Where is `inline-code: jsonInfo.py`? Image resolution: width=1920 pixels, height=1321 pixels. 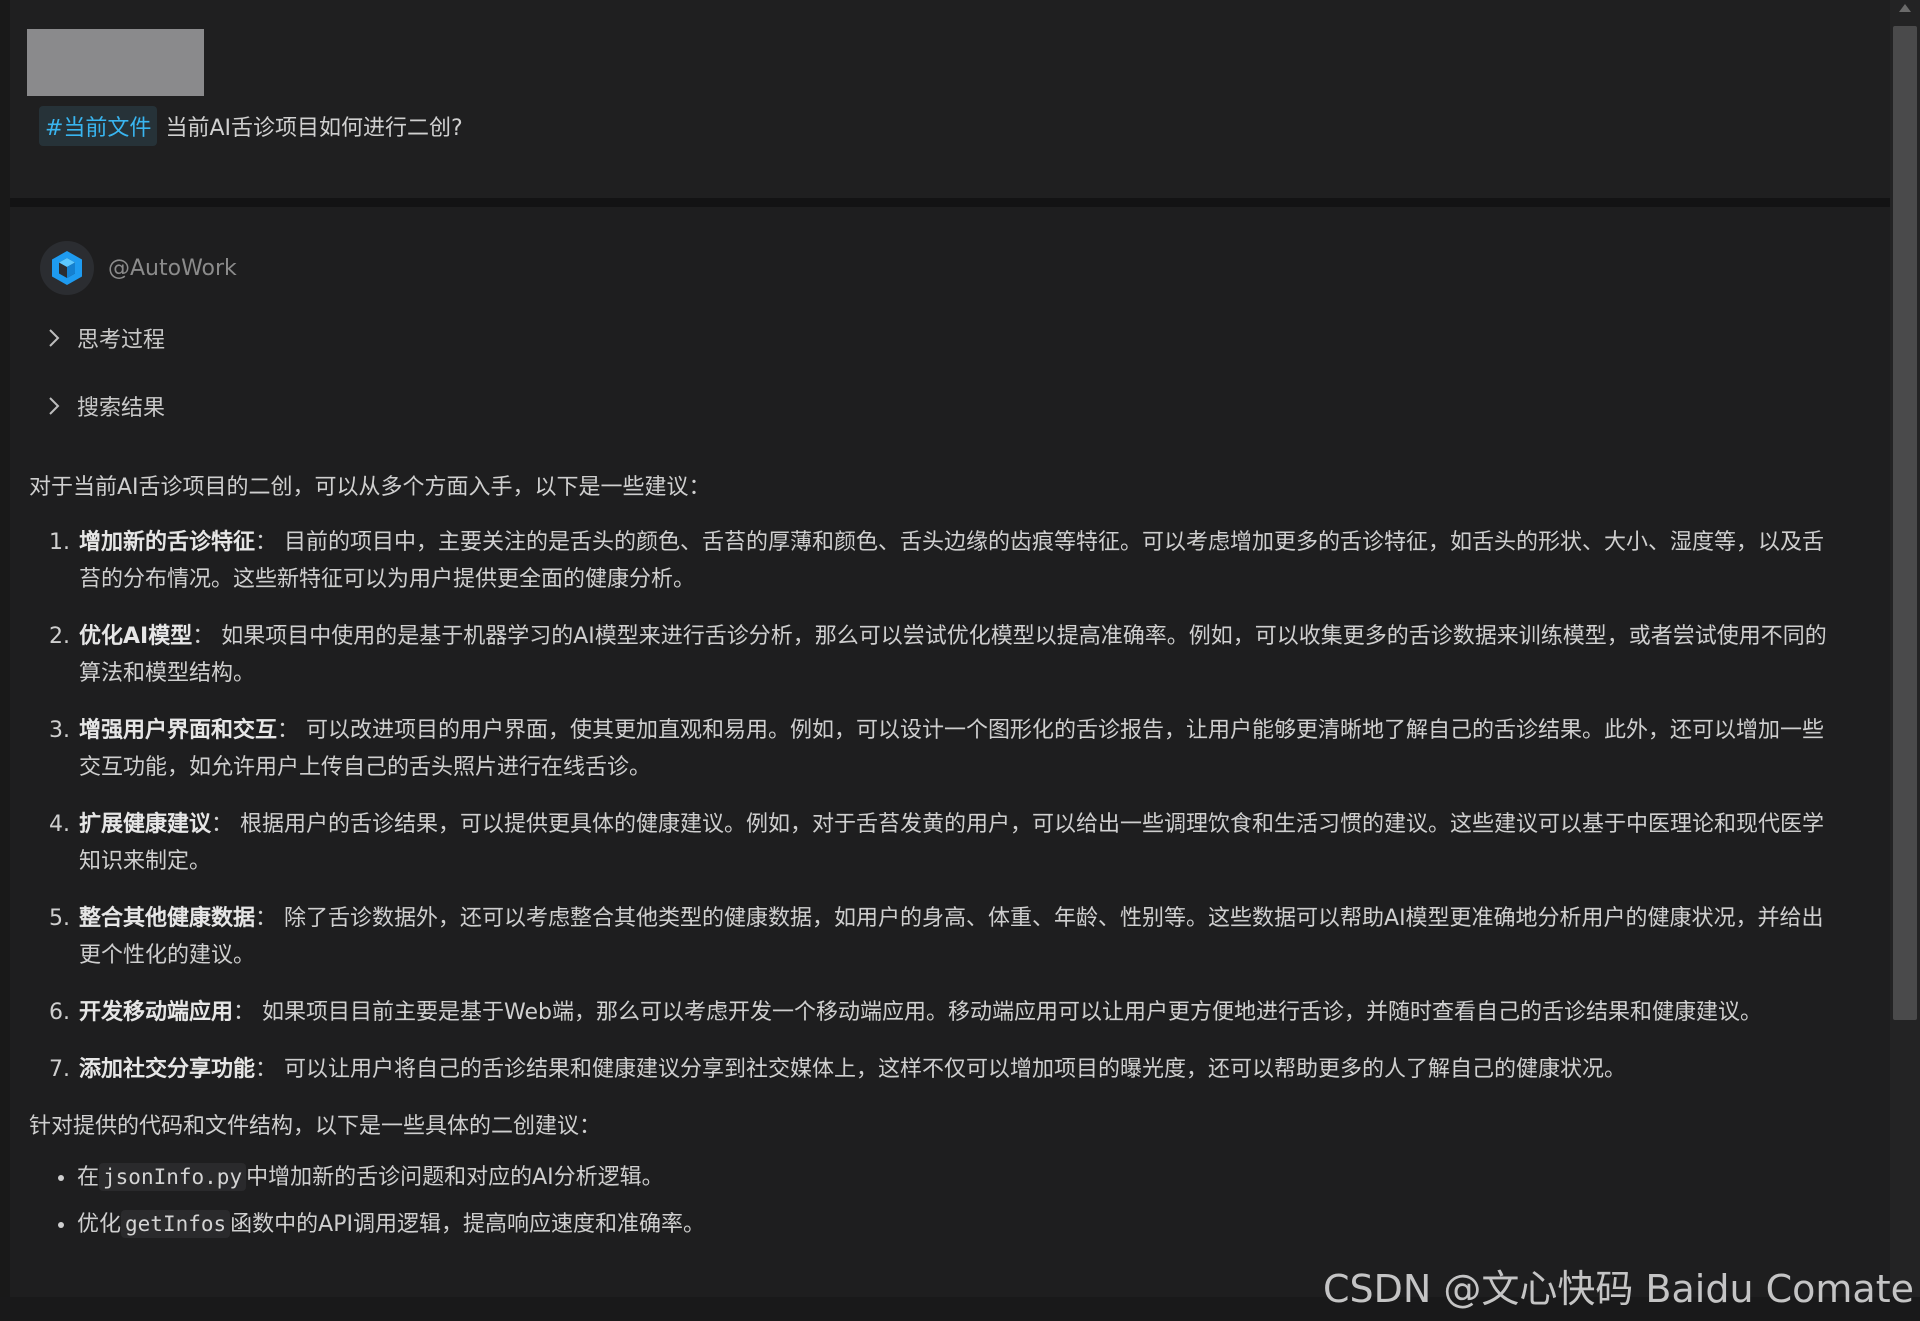
inline-code: jsonInfo.py is located at coordinates (173, 1177).